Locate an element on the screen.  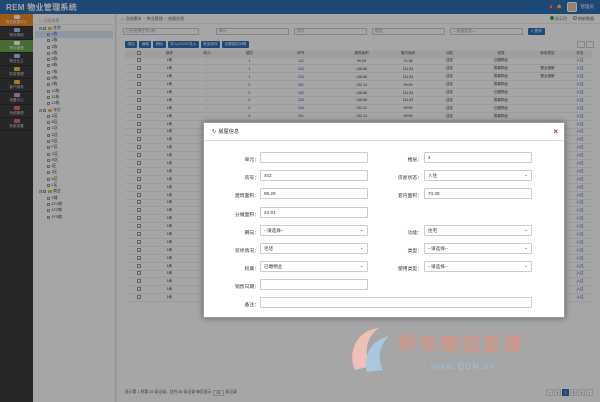
sale-date-label: 销售日期： is located at coordinates (247, 287).